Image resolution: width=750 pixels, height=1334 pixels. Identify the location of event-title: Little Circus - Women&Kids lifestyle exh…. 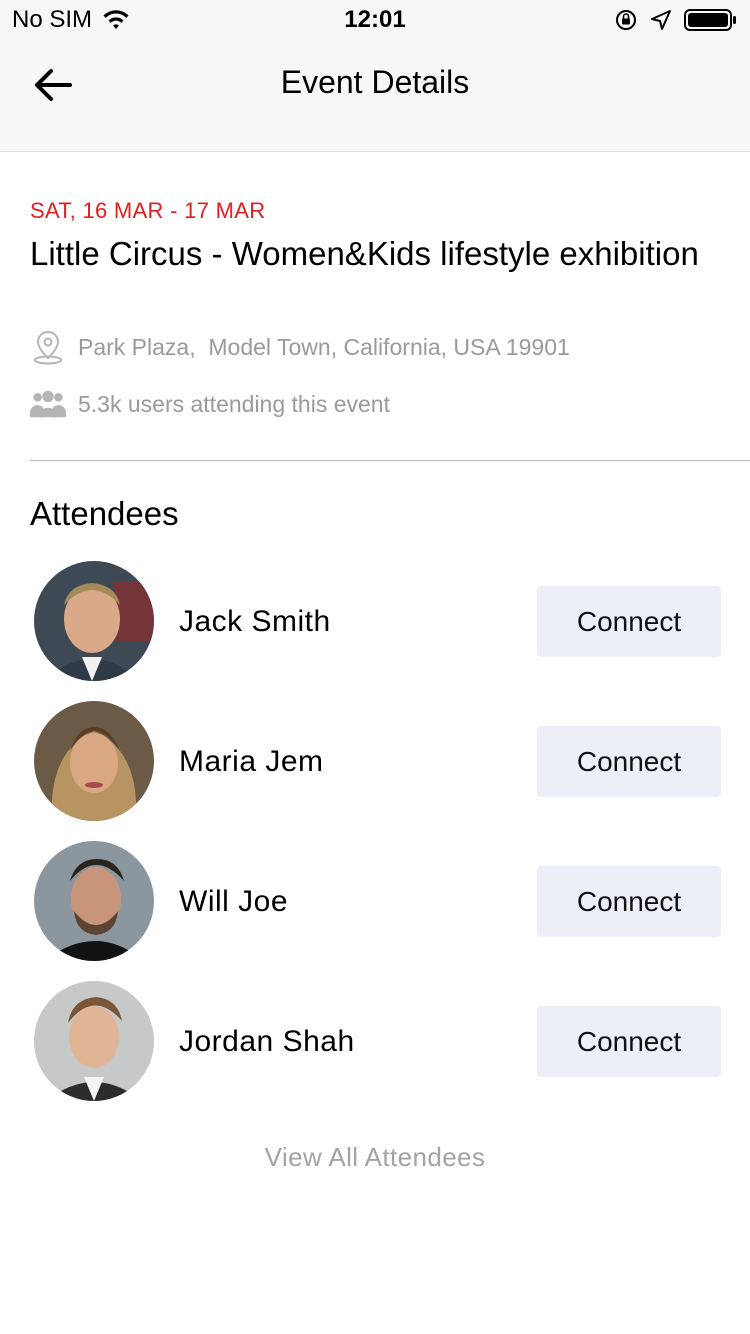
(364, 253).